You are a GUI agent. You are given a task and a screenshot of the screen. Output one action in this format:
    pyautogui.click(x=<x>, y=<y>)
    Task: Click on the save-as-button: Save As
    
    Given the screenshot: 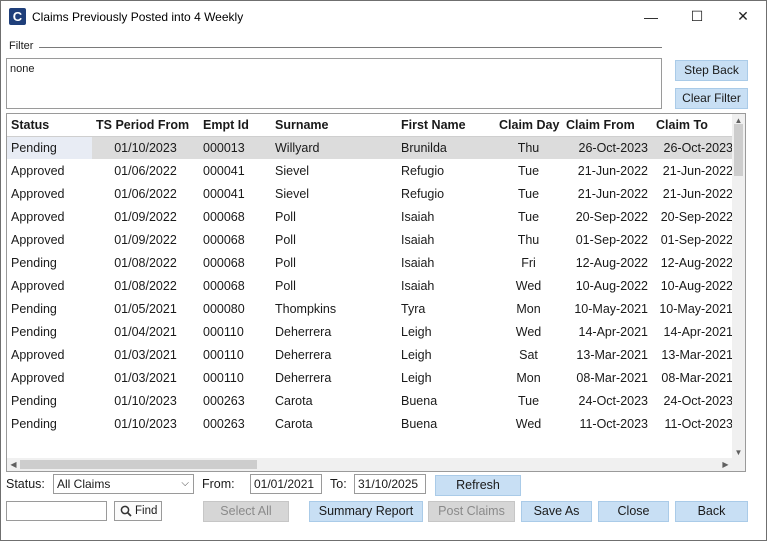 What is the action you would take?
    pyautogui.click(x=556, y=511)
    